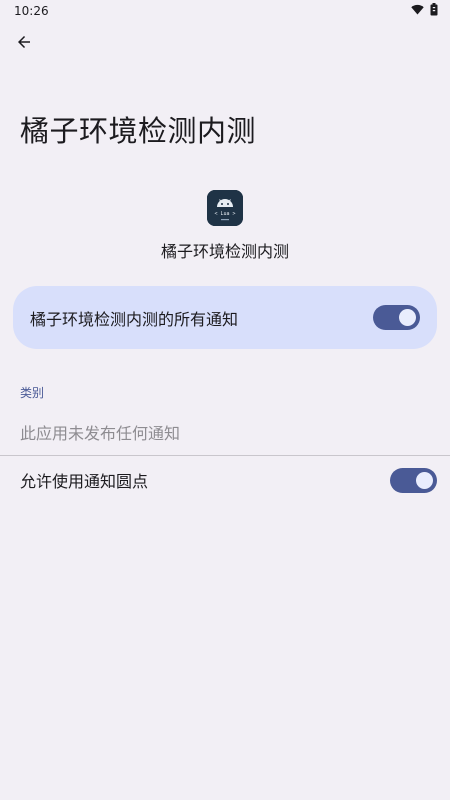  I want to click on status-time: 10:26, so click(31, 11).